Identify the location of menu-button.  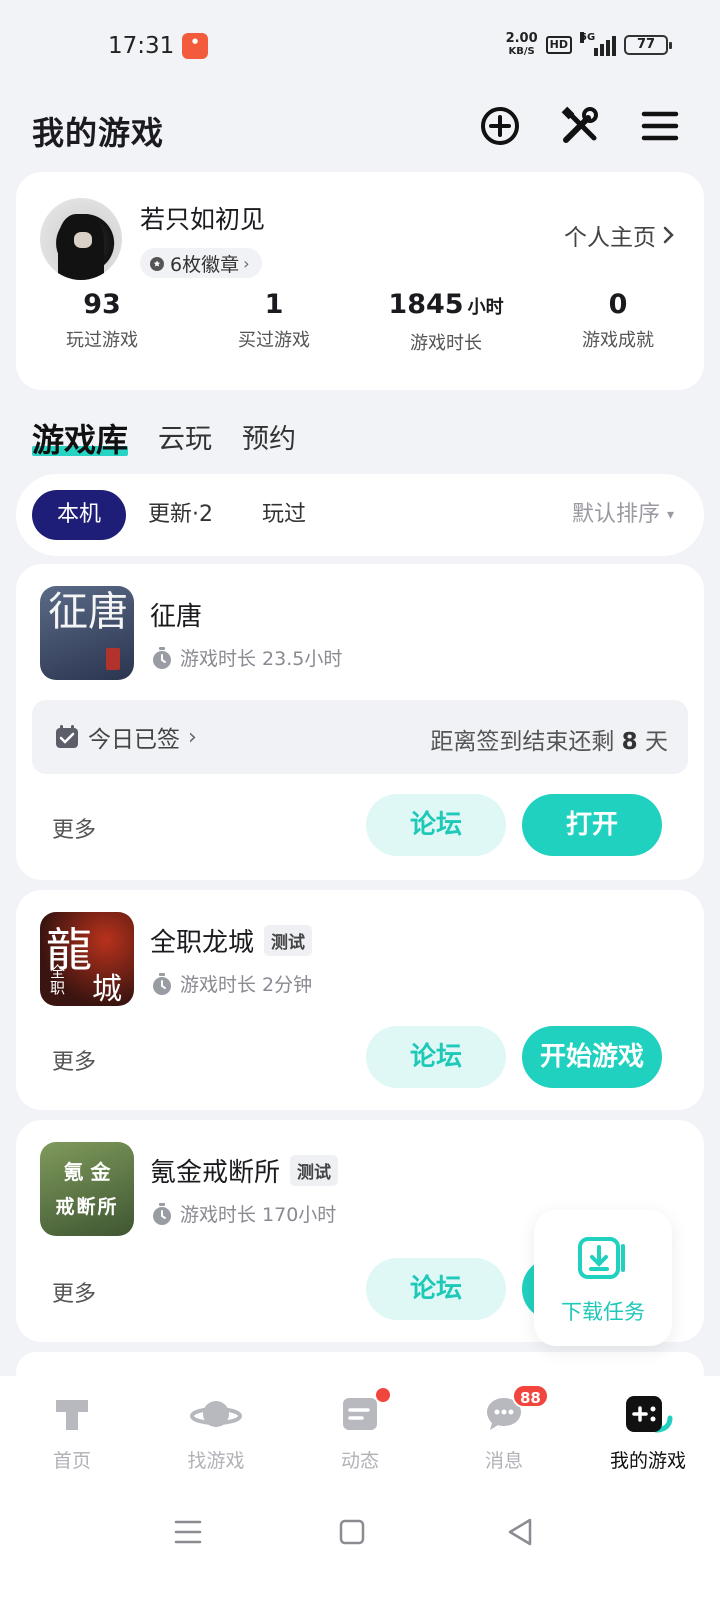
(660, 126).